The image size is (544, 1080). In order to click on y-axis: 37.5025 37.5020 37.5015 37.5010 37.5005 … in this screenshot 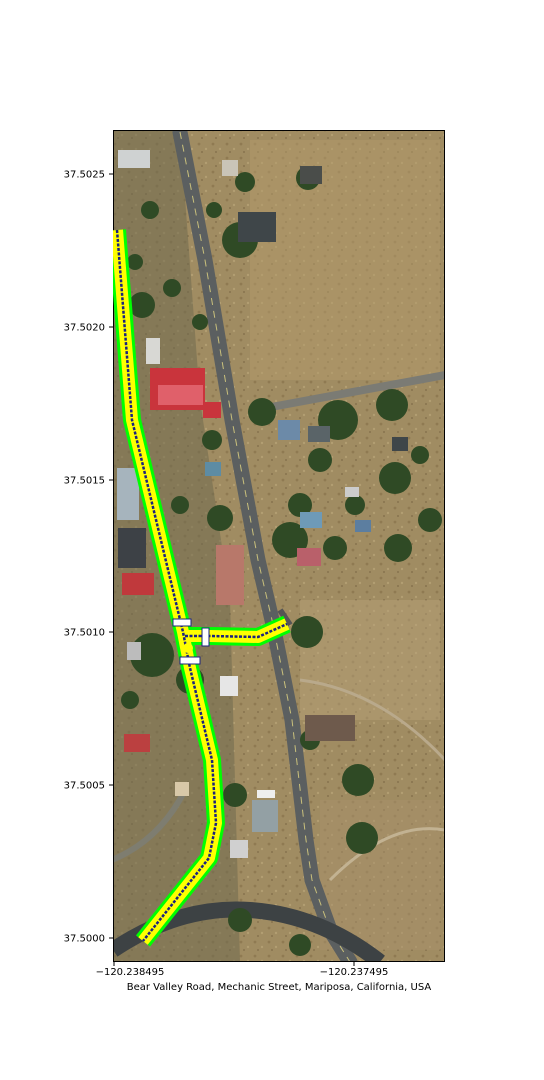, I will do `click(88, 557)`.